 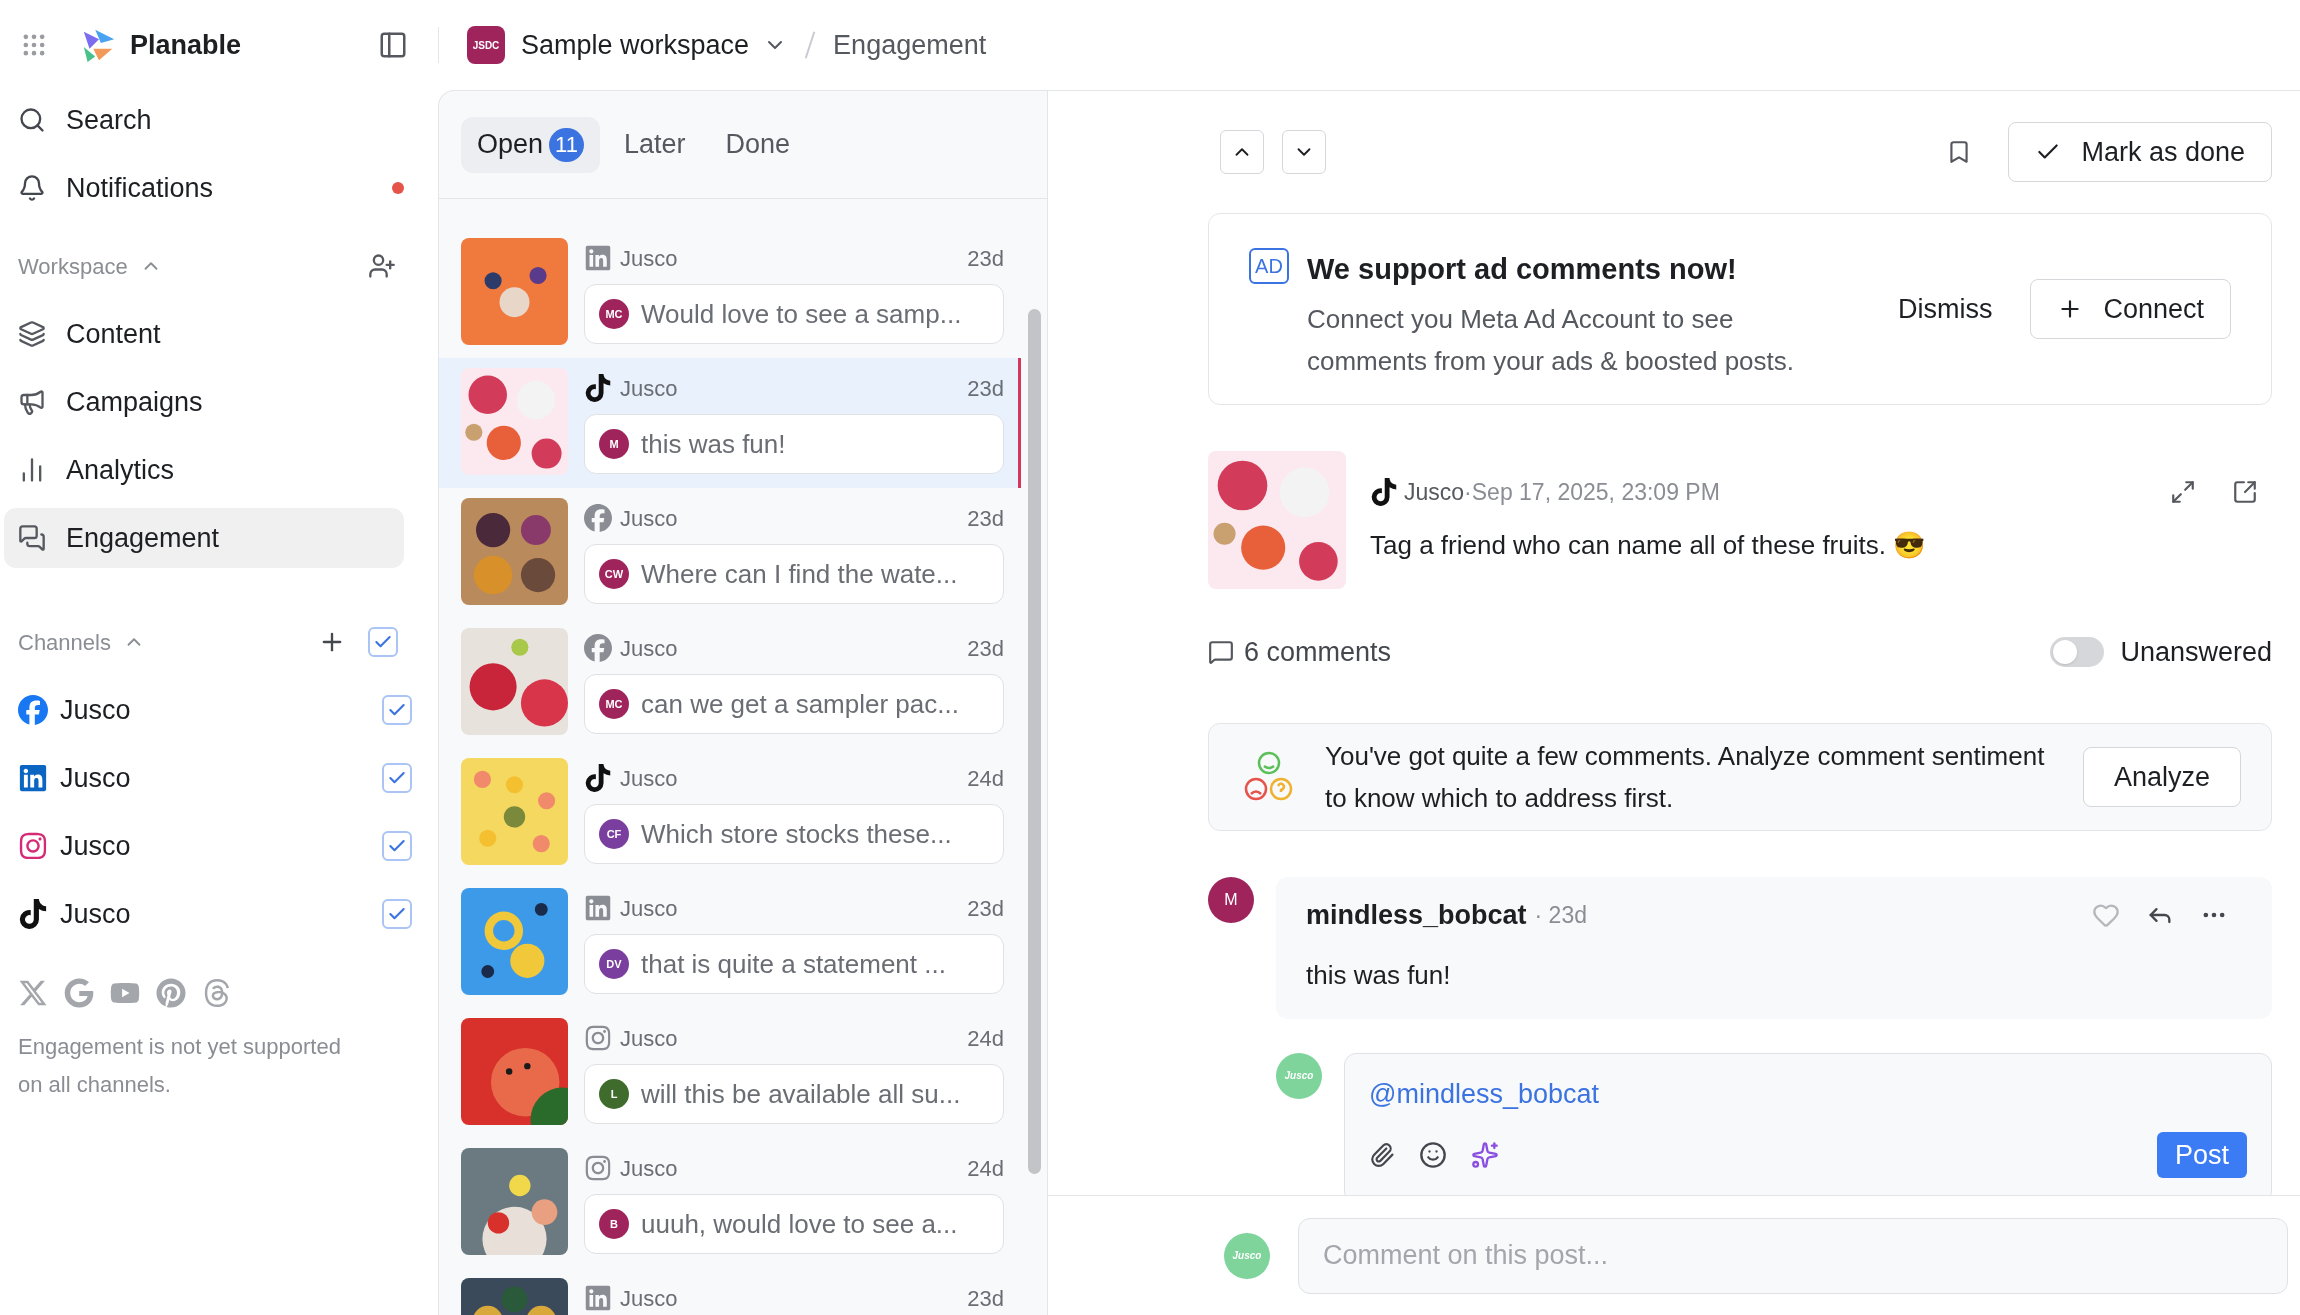 What do you see at coordinates (2130, 309) in the screenshot?
I see `connect-button: Connect` at bounding box center [2130, 309].